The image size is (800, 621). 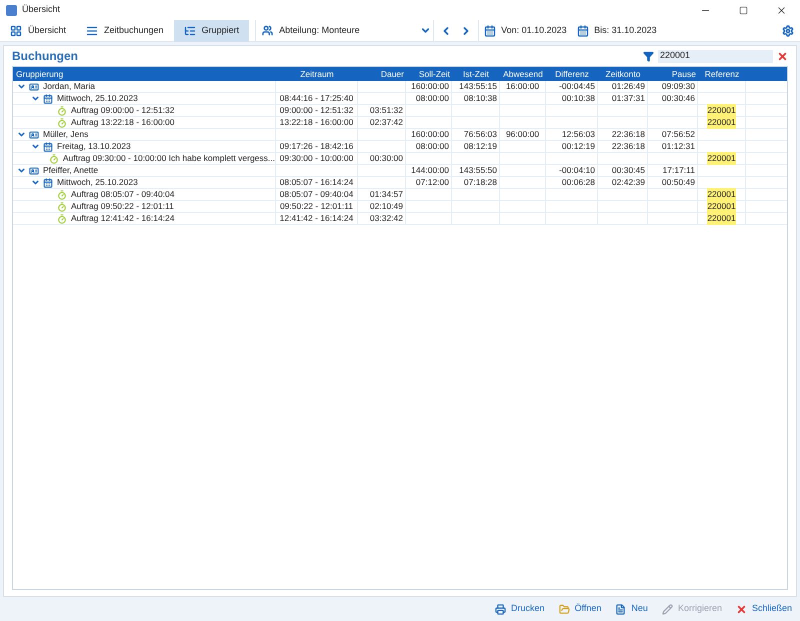 What do you see at coordinates (631, 609) in the screenshot?
I see `footer-button: Neu` at bounding box center [631, 609].